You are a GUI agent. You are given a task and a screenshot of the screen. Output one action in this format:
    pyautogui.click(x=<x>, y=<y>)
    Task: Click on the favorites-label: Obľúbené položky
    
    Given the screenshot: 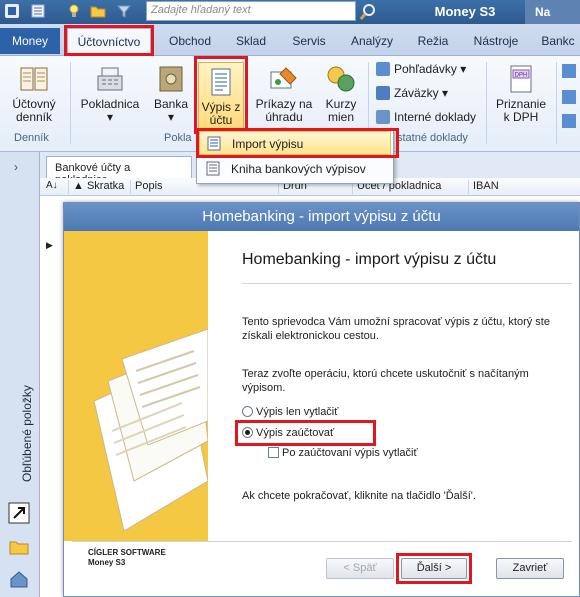 What is the action you would take?
    pyautogui.click(x=27, y=433)
    